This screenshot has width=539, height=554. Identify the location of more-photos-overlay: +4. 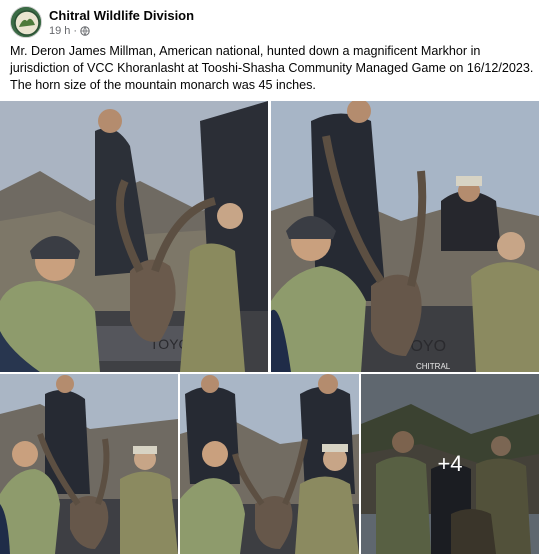
(450, 464).